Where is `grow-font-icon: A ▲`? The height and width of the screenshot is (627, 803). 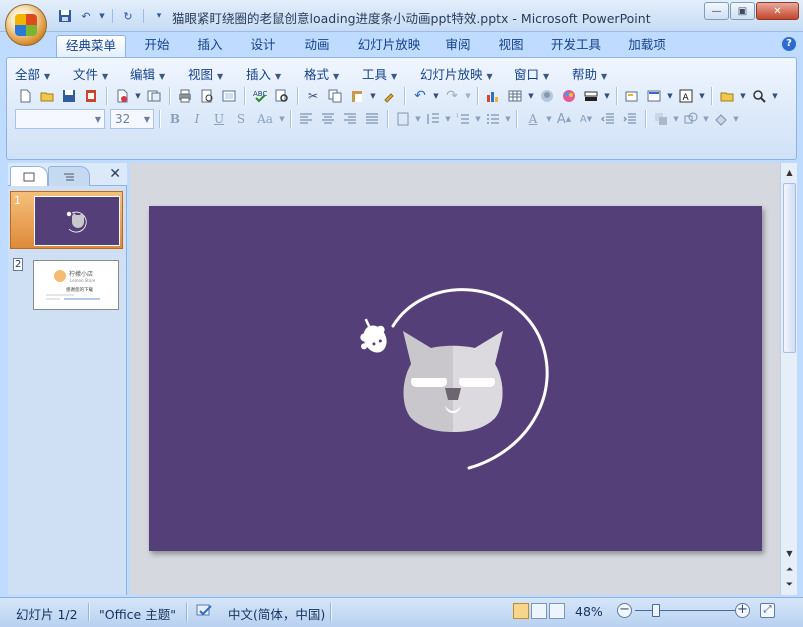
grow-font-icon: A ▲ is located at coordinates (564, 119).